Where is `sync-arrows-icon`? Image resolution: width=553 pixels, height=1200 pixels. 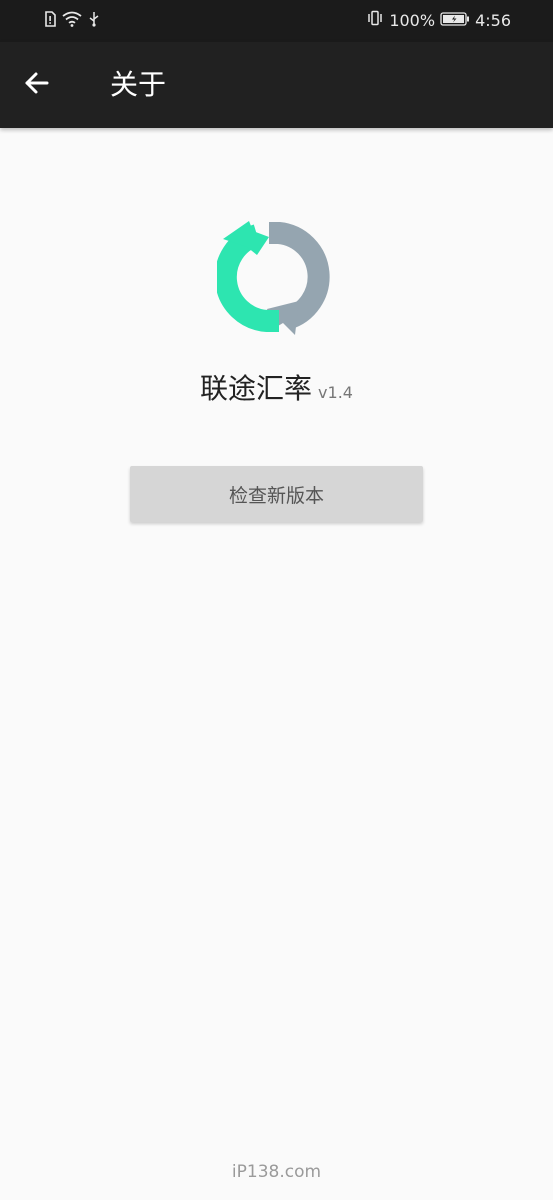 sync-arrows-icon is located at coordinates (274, 281).